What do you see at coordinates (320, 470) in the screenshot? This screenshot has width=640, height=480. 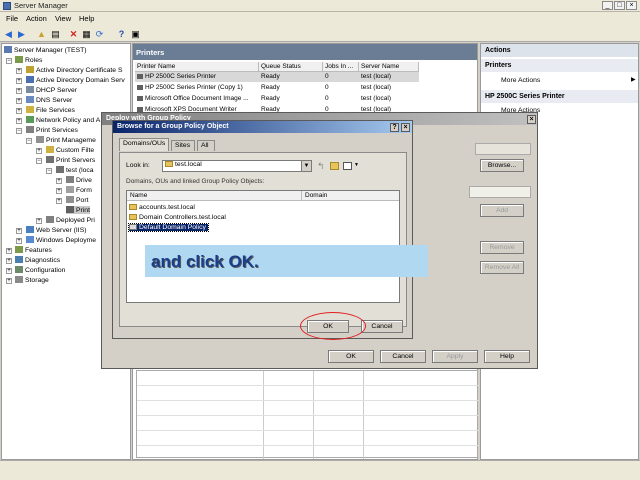 I see `status-bar` at bounding box center [320, 470].